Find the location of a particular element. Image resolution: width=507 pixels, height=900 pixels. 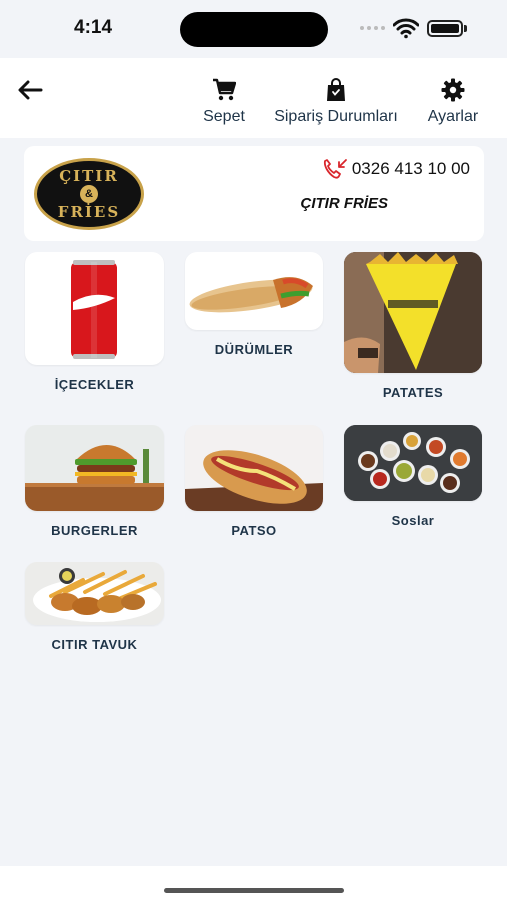

settings-button: Ayarlar is located at coordinates (453, 102).